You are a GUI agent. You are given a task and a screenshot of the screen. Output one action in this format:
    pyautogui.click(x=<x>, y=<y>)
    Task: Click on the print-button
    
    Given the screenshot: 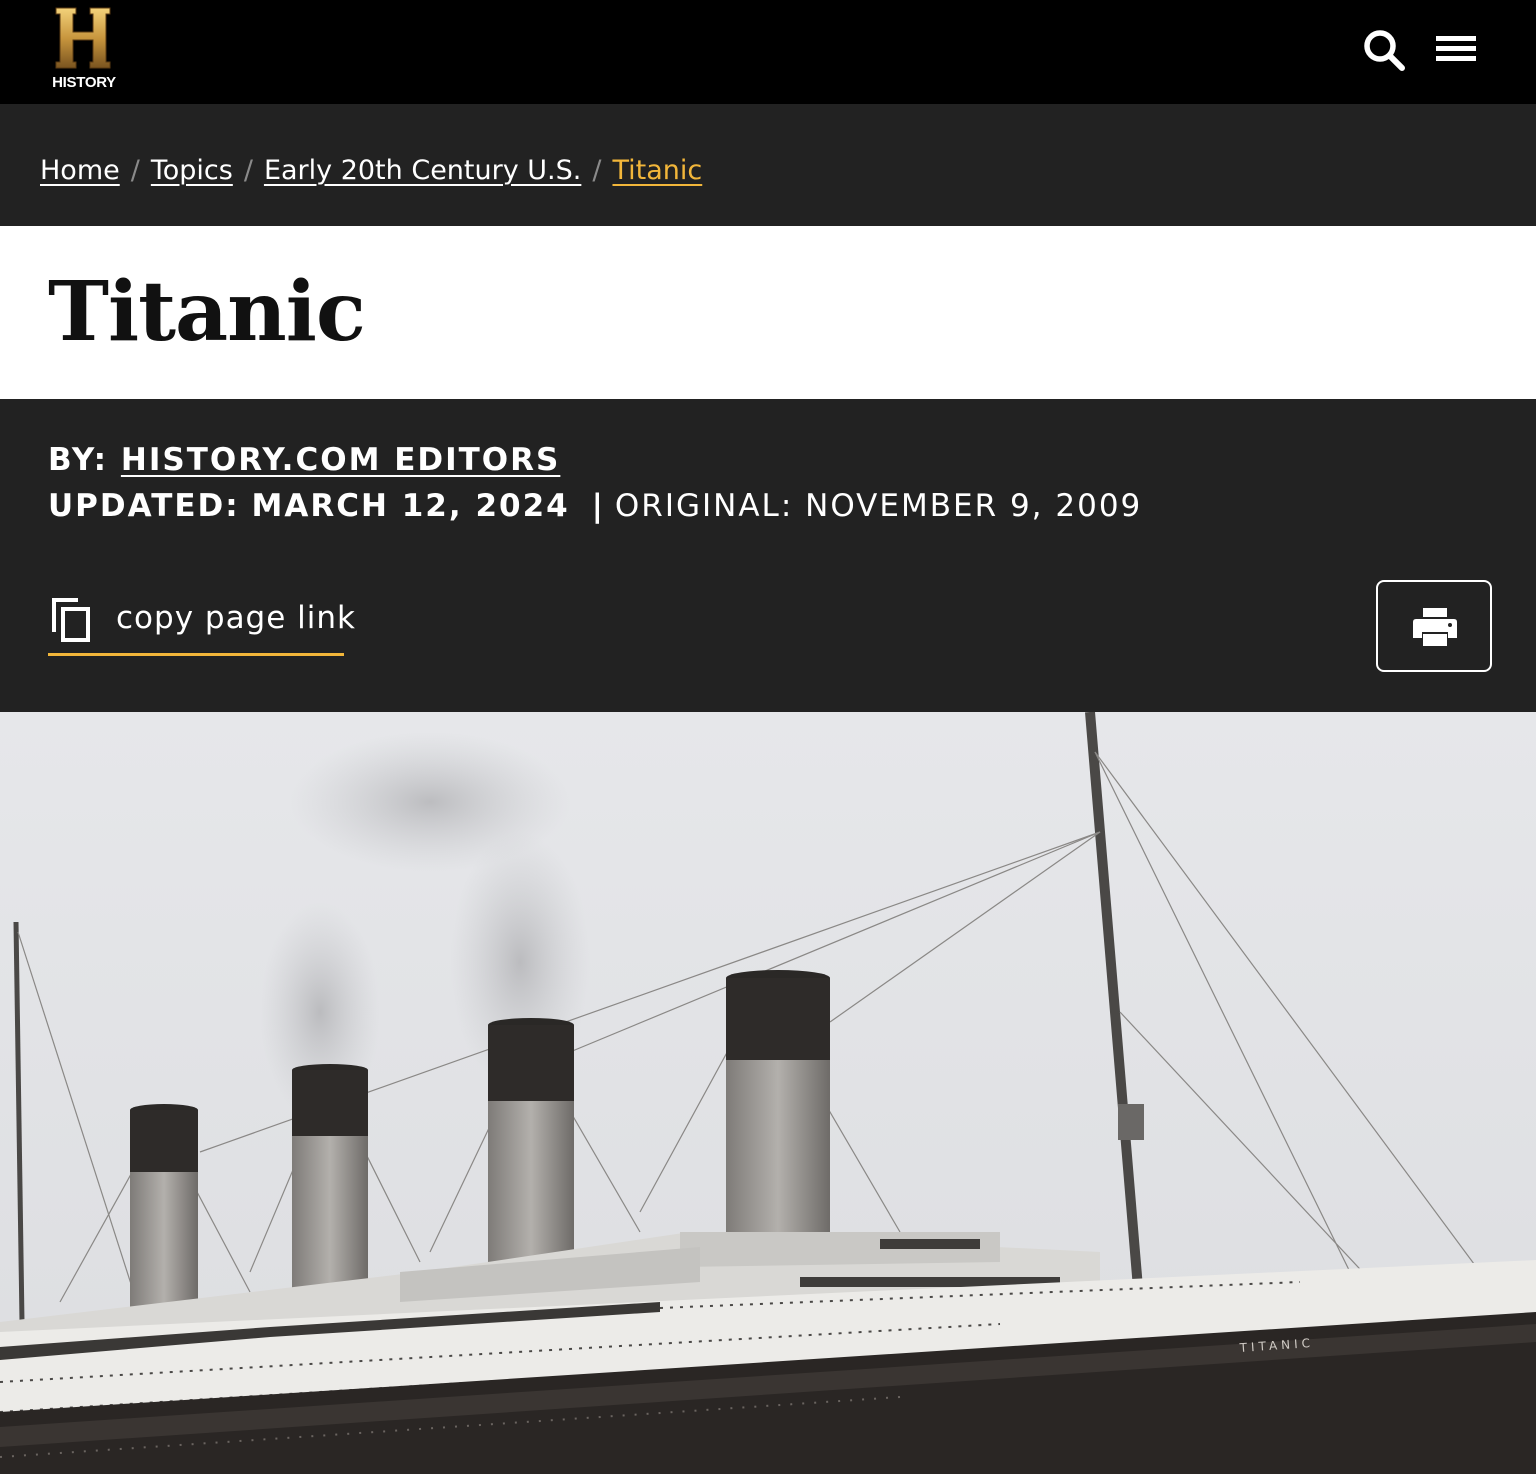 What is the action you would take?
    pyautogui.click(x=1434, y=626)
    